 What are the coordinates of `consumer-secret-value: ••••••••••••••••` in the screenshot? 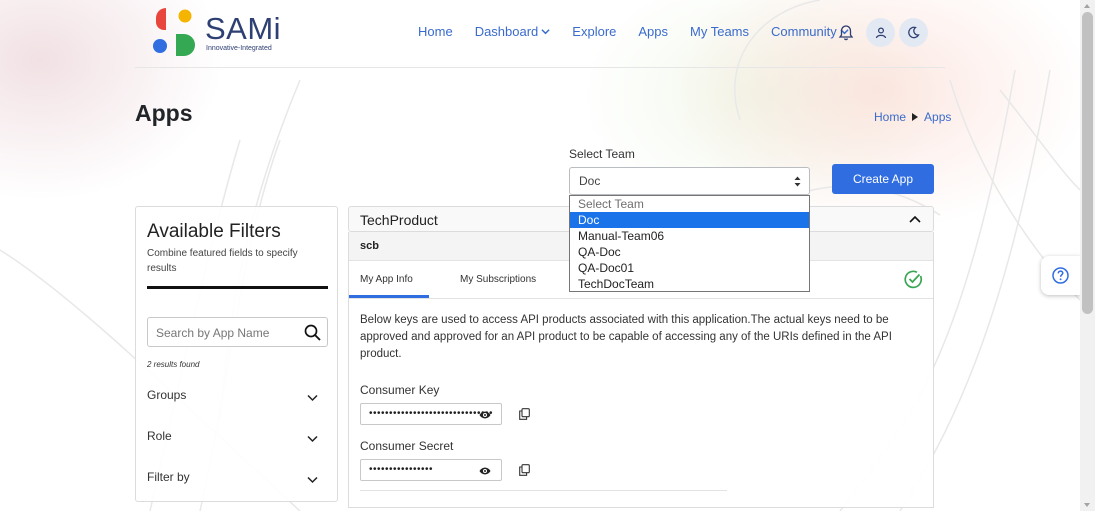 It's located at (401, 469).